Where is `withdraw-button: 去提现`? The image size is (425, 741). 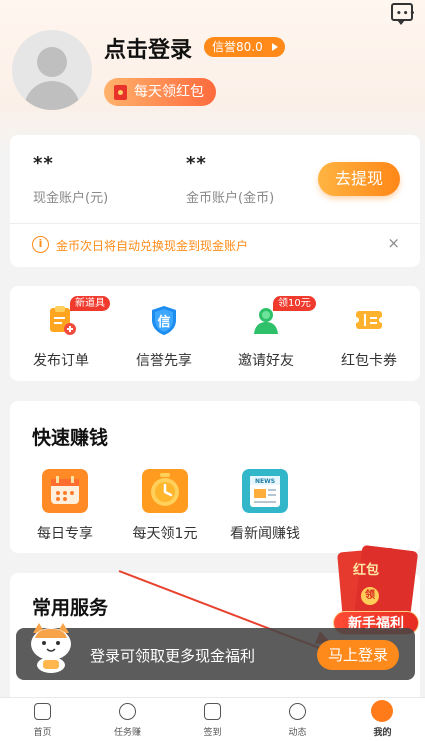
withdraw-button: 去提现 is located at coordinates (359, 179).